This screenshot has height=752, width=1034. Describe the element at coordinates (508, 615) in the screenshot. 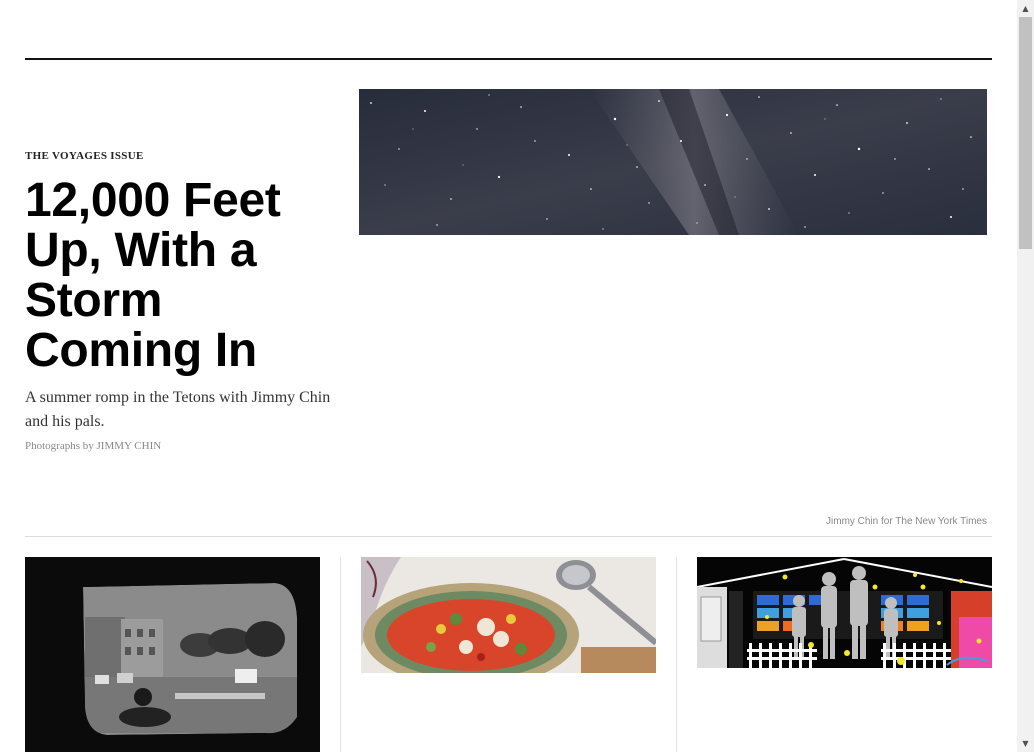

I see `story-card-image-soup` at that location.